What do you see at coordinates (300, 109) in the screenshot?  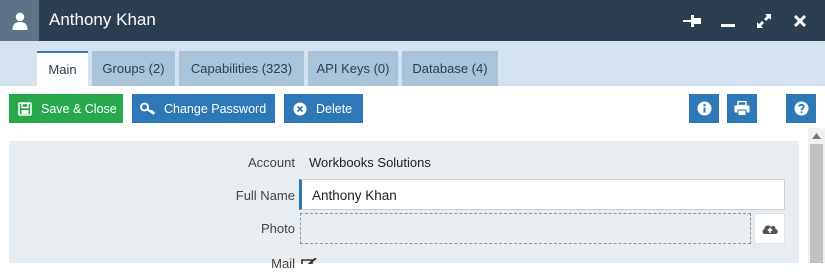 I see `delete-circle-x-icon` at bounding box center [300, 109].